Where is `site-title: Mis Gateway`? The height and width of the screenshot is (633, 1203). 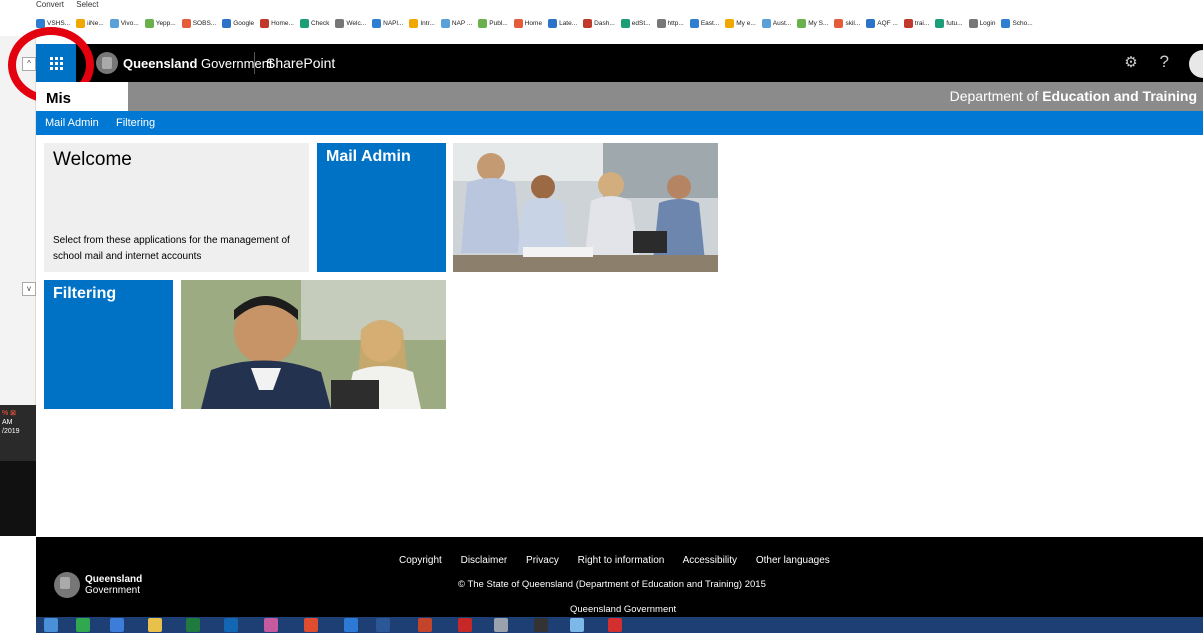 site-title: Mis Gateway is located at coordinates (82, 96).